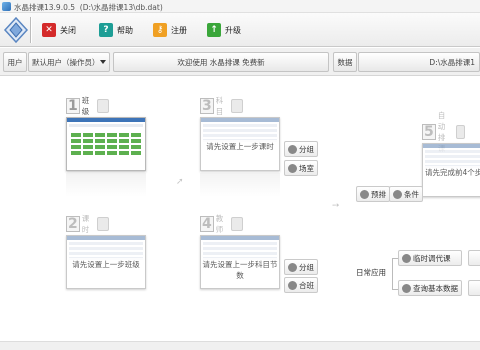 This screenshot has width=480, height=350. What do you see at coordinates (452, 62) in the screenshot?
I see `data-path-value: D:\水晶排课1` at bounding box center [452, 62].